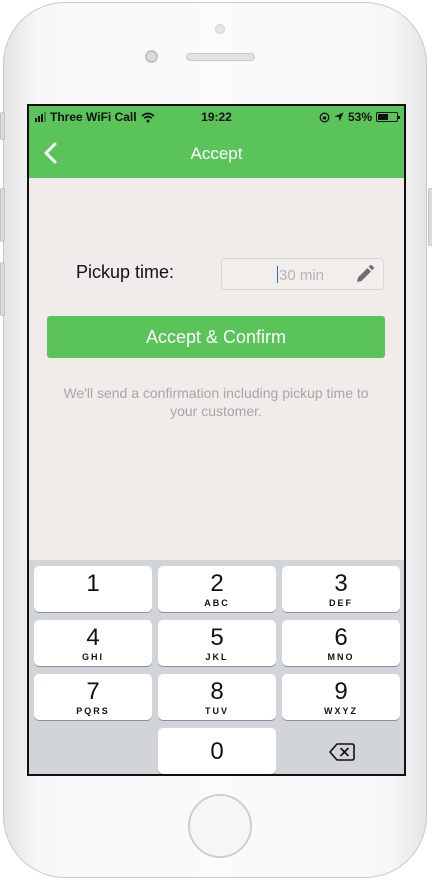 The height and width of the screenshot is (883, 432). Describe the element at coordinates (217, 583) in the screenshot. I see `key-digit: 2` at that location.